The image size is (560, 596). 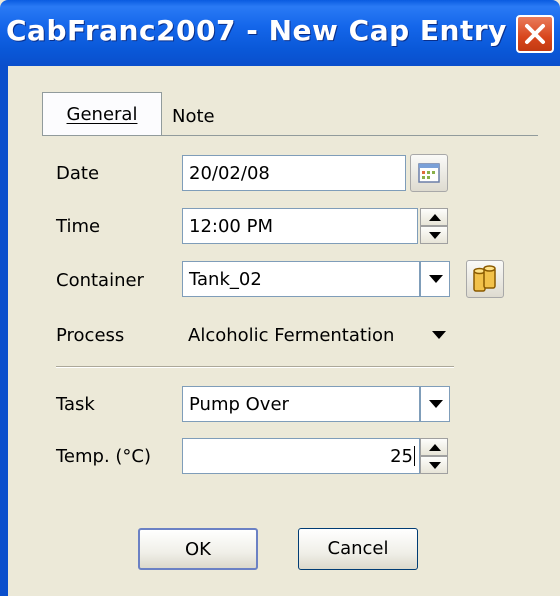 I want to click on process-select: Alcoholic Fermentation, so click(x=318, y=335).